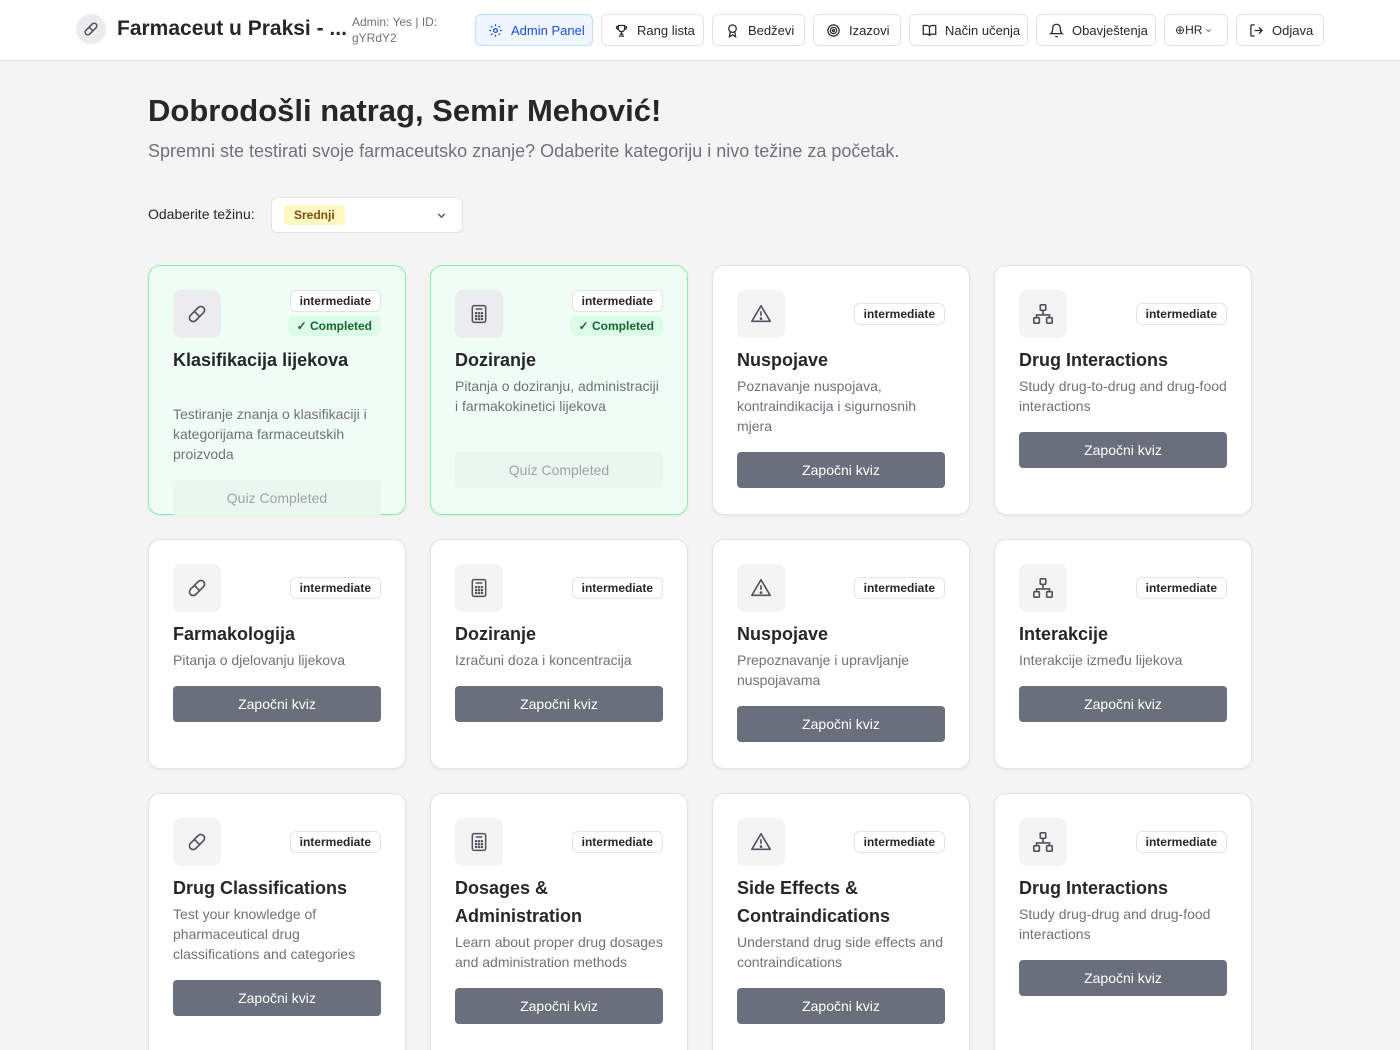 This screenshot has width=1400, height=1050. Describe the element at coordinates (1110, 30) in the screenshot. I see `notifications-label: Obavještenja` at that location.